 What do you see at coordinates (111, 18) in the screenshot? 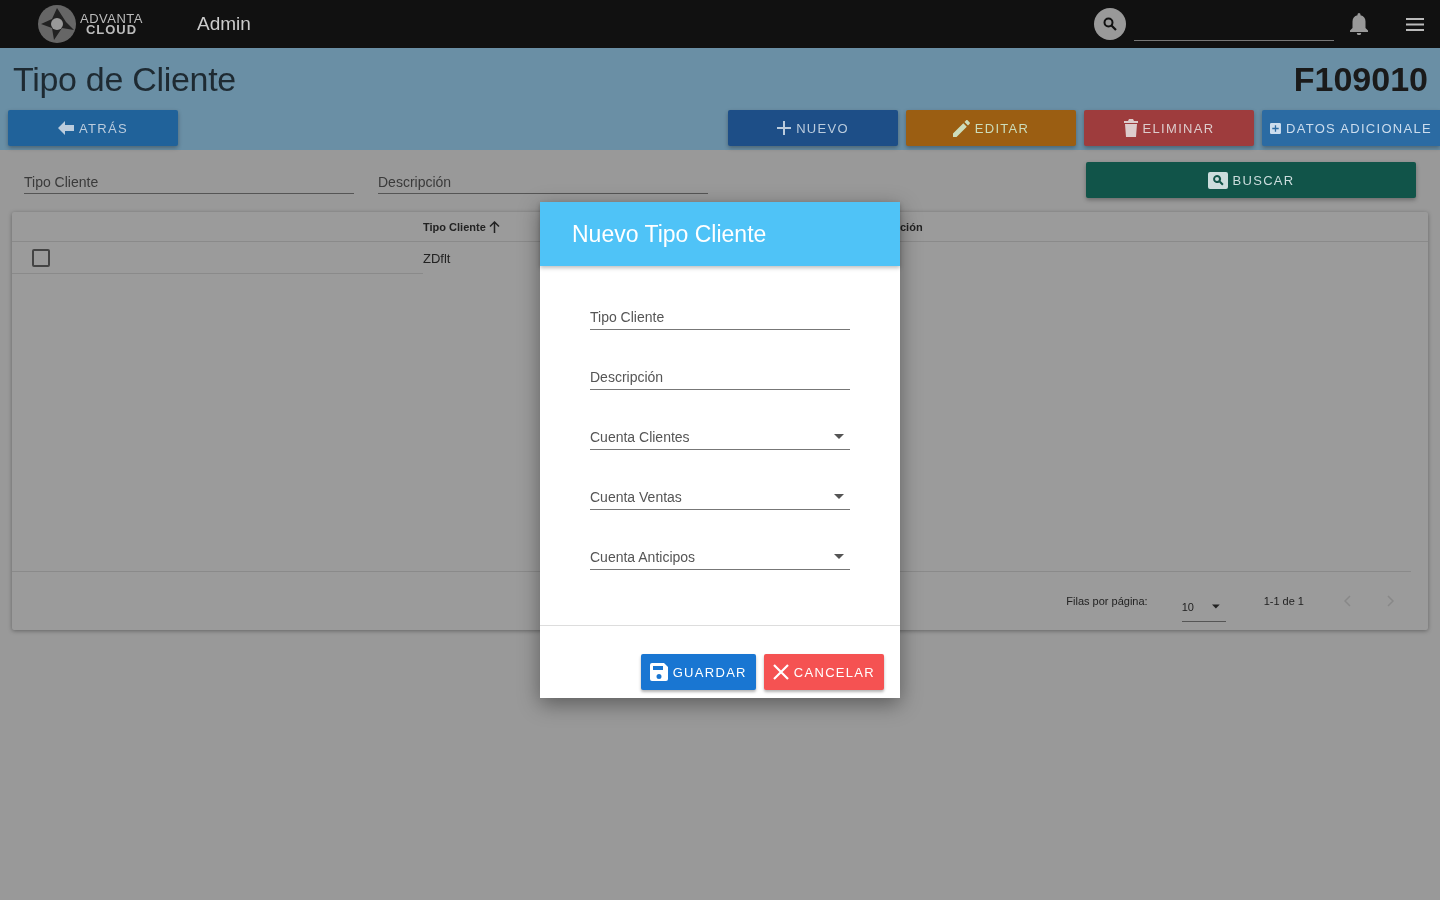
I see `logo-text: ADVANTA` at bounding box center [111, 18].